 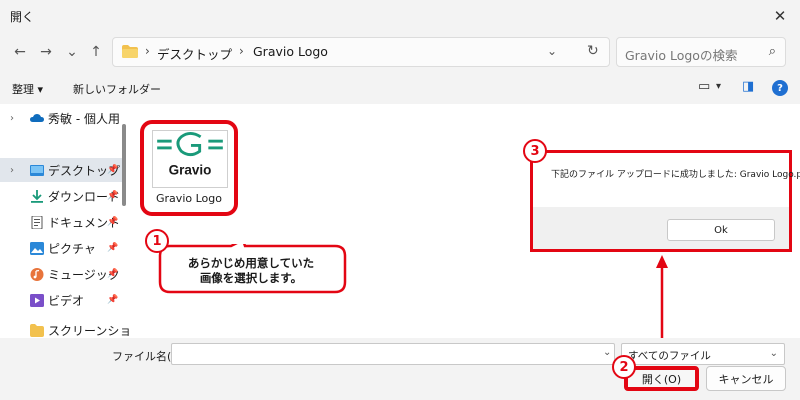 I want to click on filename-dropdown-icon: ⌄, so click(x=607, y=352).